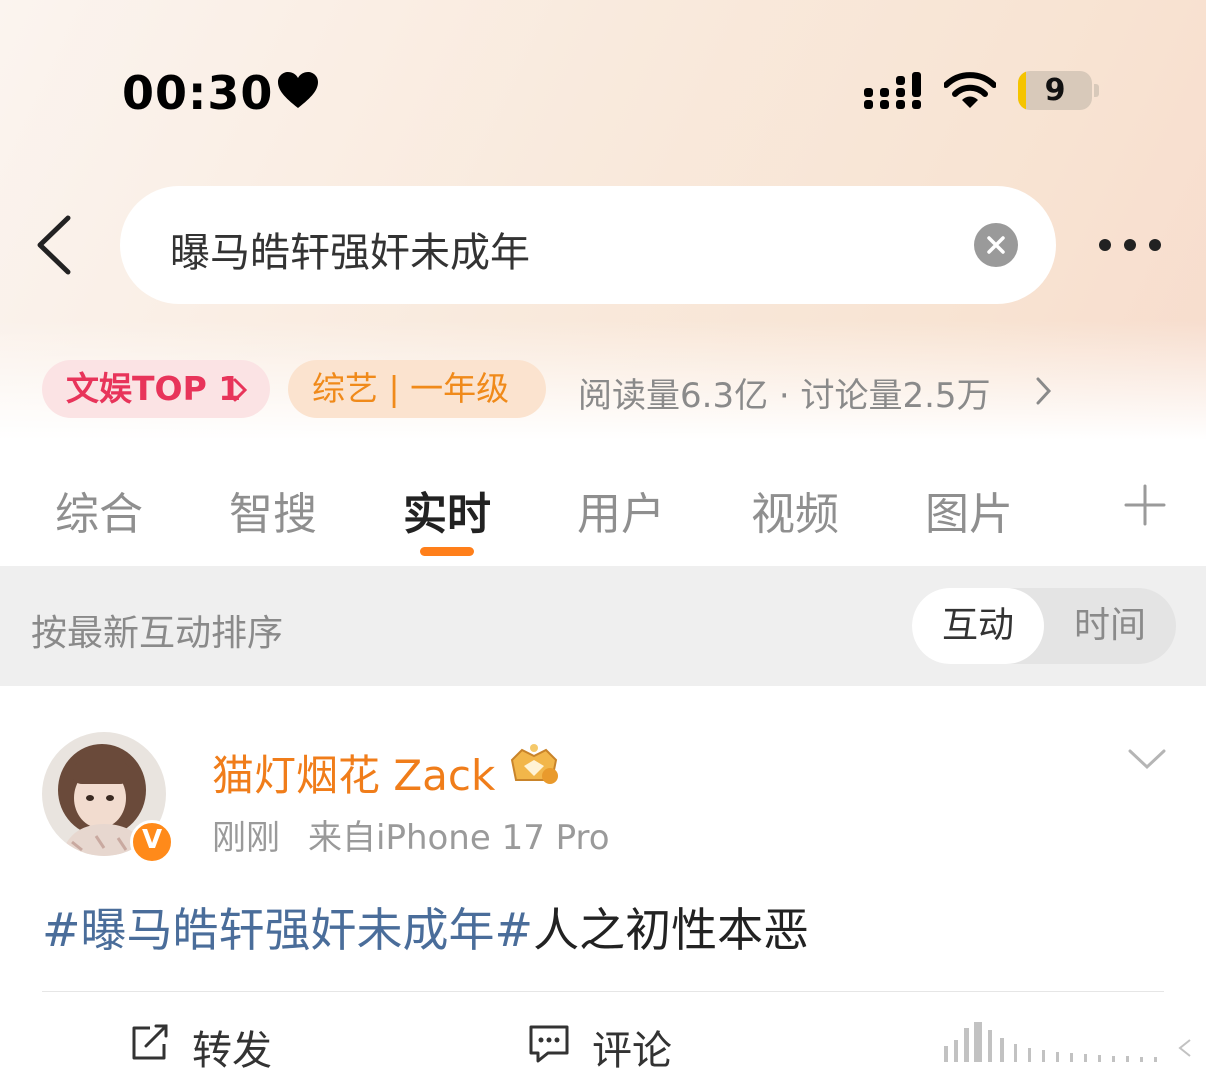  I want to click on sort-toggle: 互动 时间, so click(1044, 626).